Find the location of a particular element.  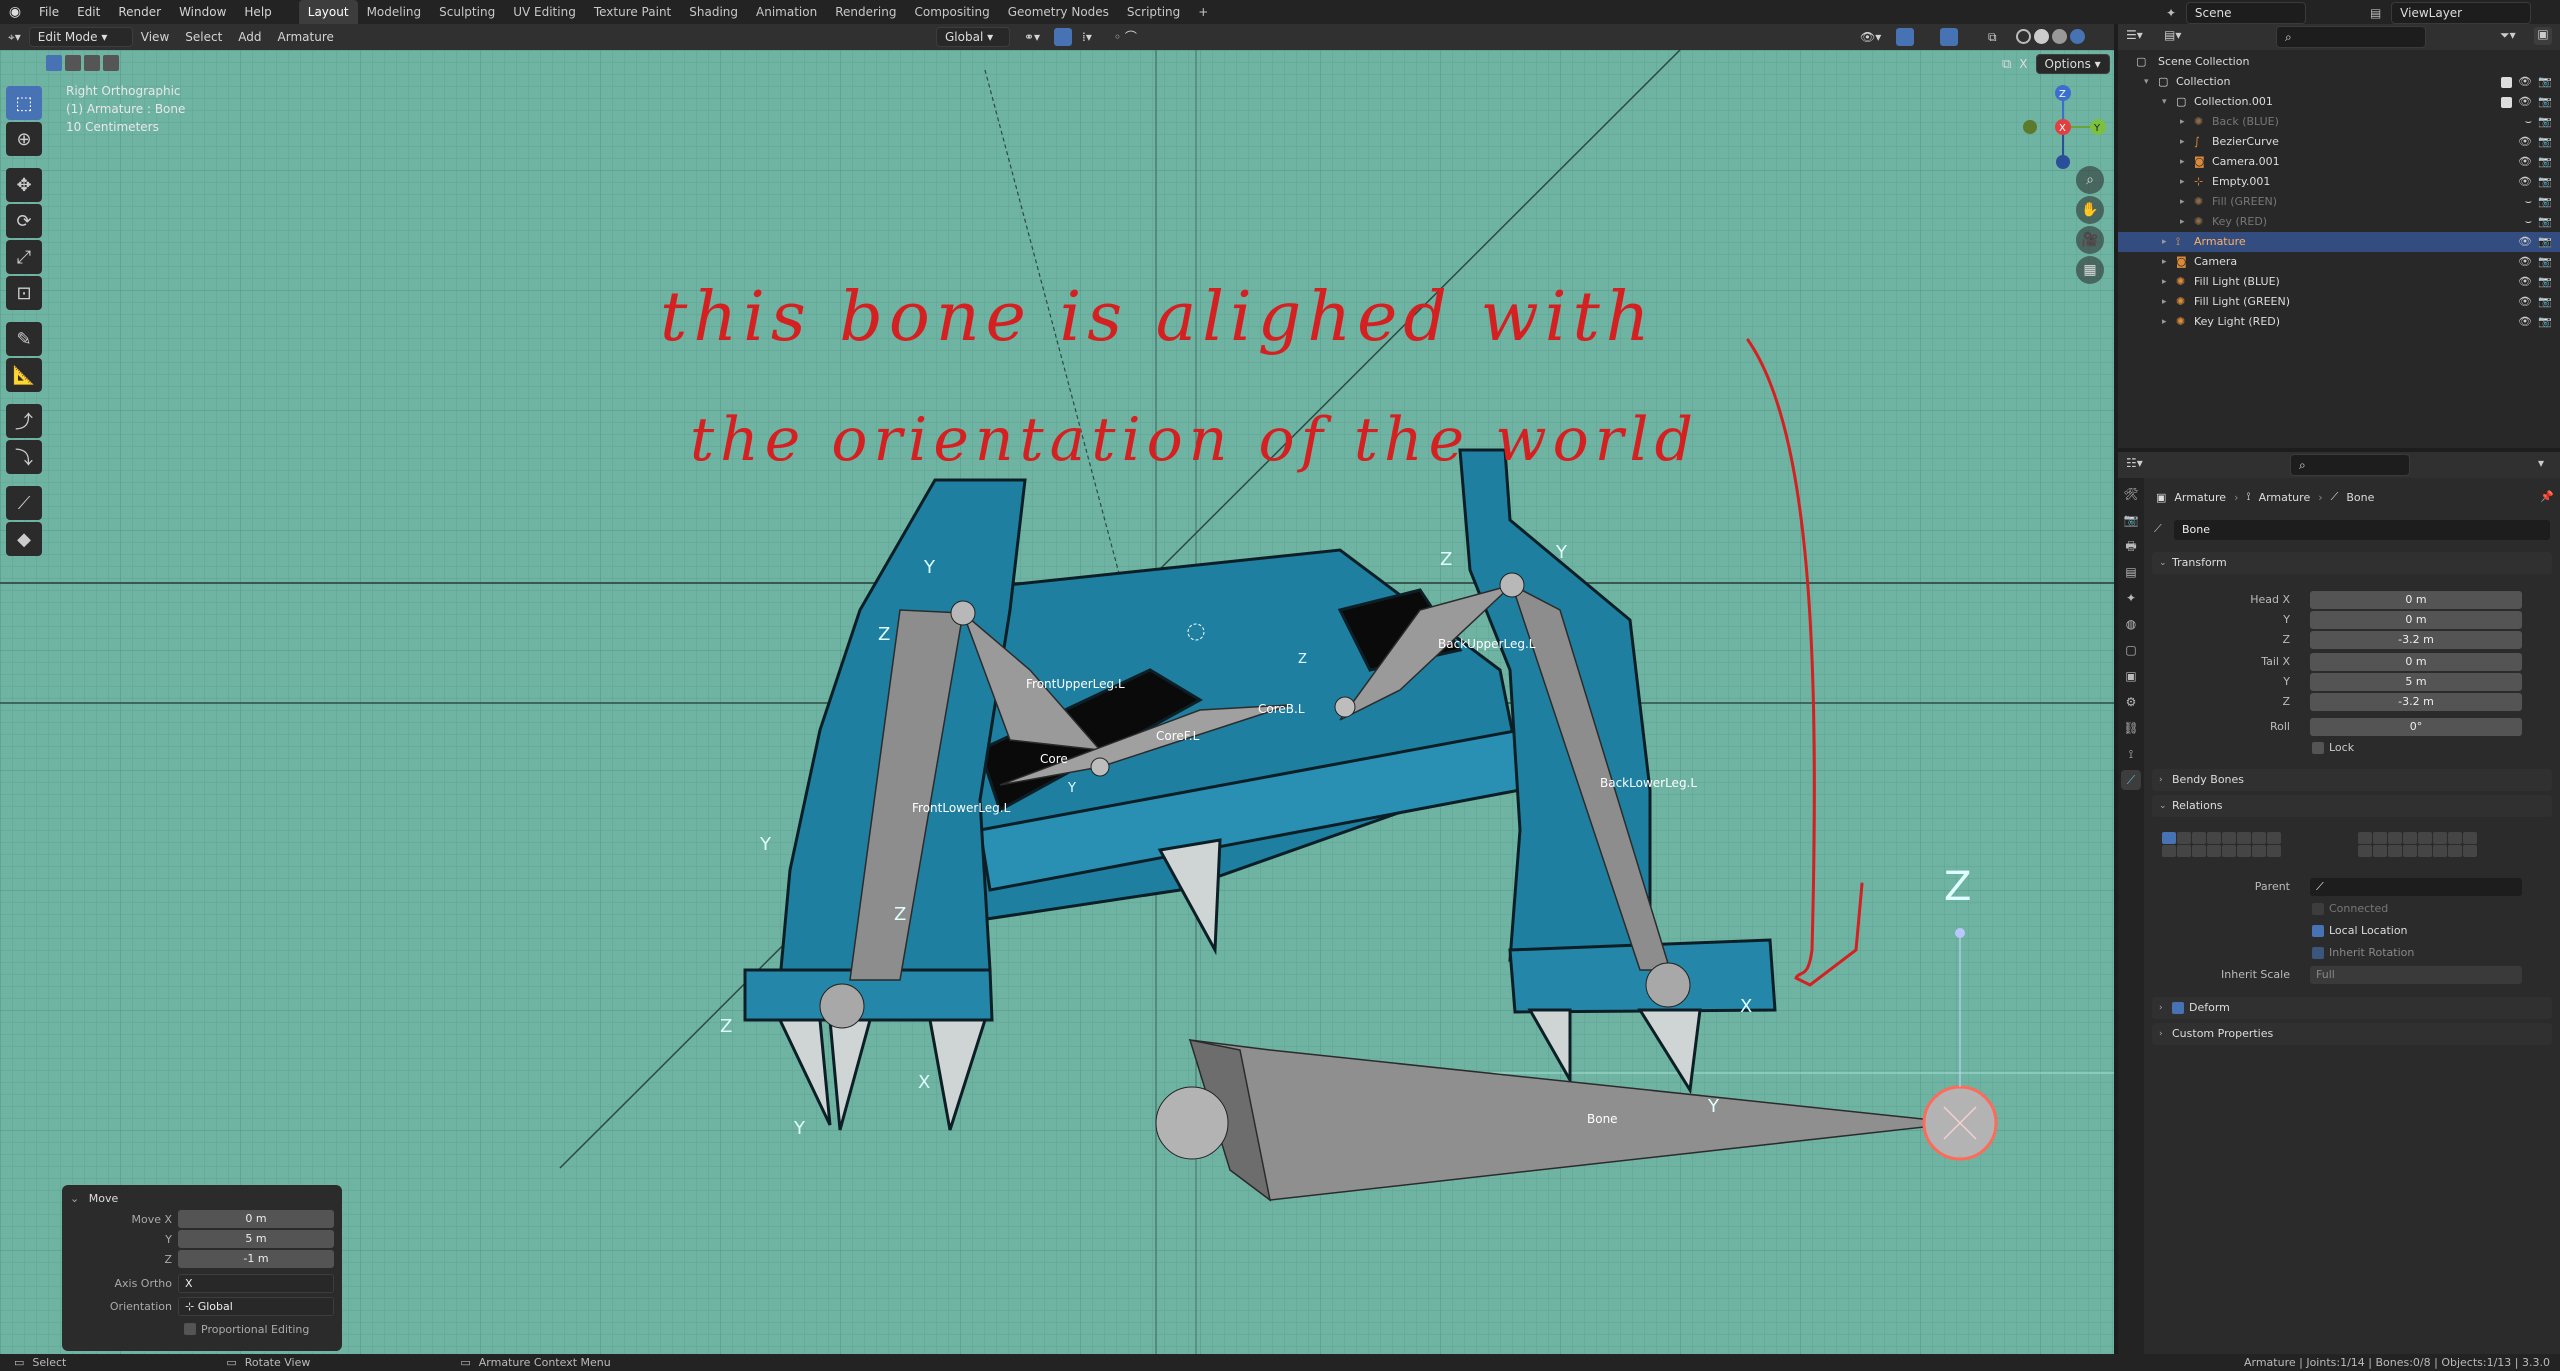

world-tab-icon: ◍ is located at coordinates (2131, 624).